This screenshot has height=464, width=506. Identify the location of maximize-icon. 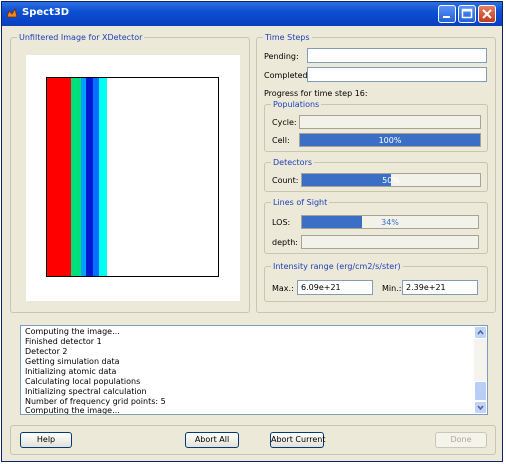
(467, 13).